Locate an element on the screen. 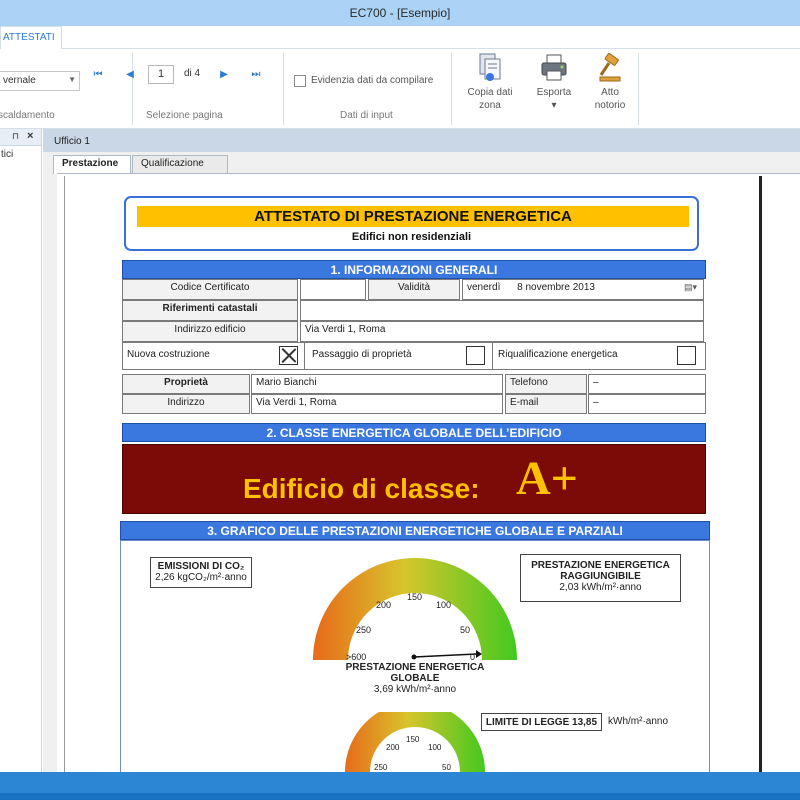 Image resolution: width=800 pixels, height=800 pixels. nuova-costruzione-label: Nuova costruzione is located at coordinates (168, 354).